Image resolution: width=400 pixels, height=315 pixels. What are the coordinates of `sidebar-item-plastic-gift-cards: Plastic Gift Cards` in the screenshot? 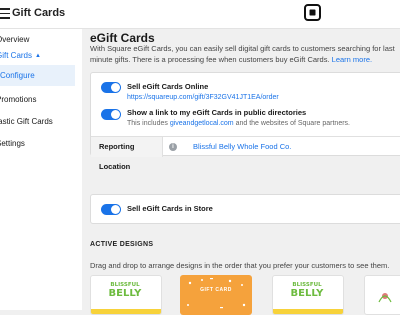 It's located at (33, 121).